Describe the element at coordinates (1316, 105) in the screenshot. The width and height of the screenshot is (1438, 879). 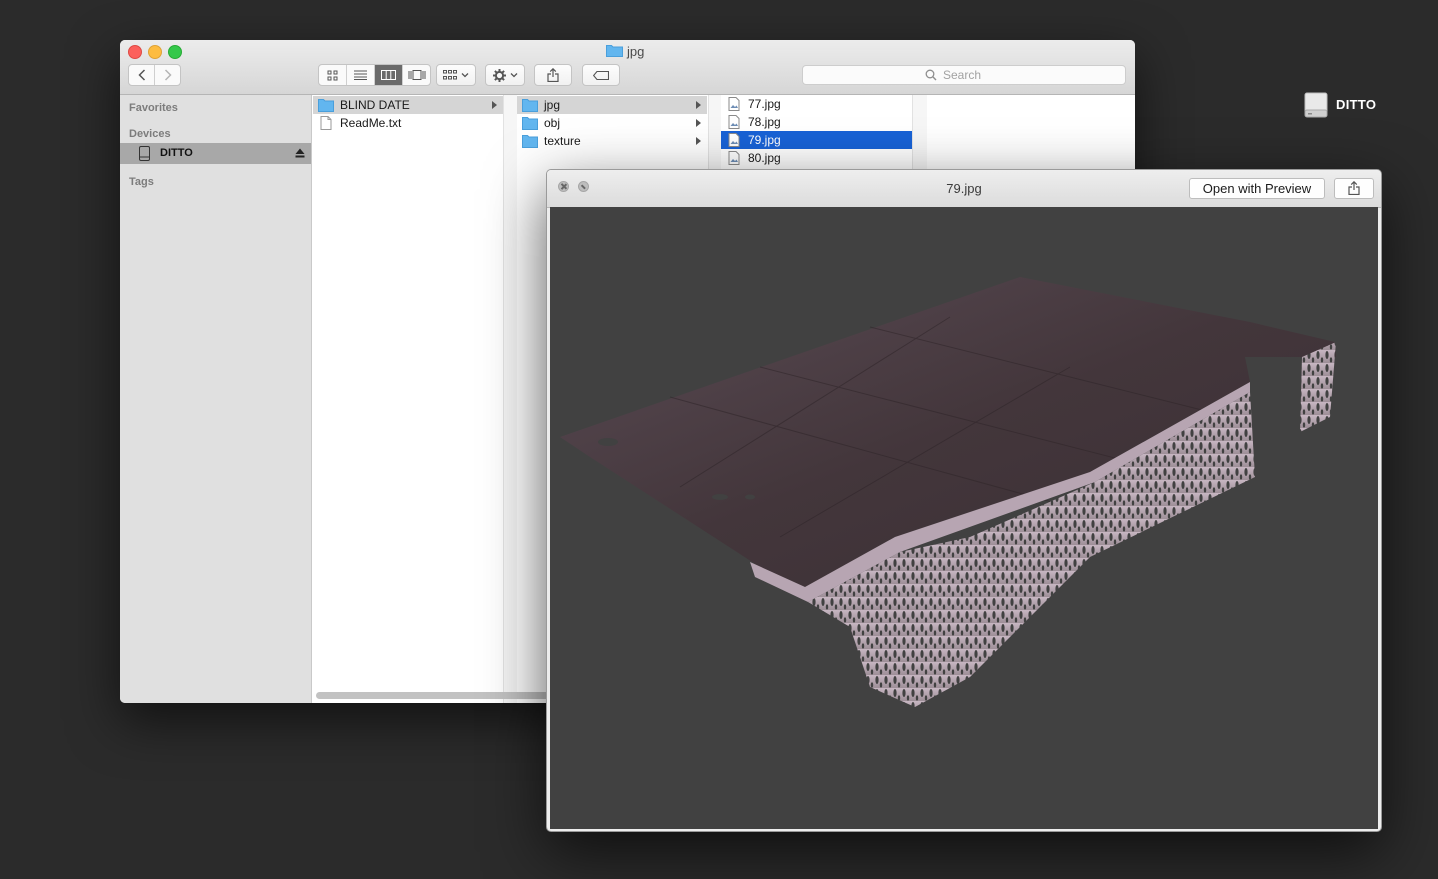
I see `external-drive-icon` at that location.